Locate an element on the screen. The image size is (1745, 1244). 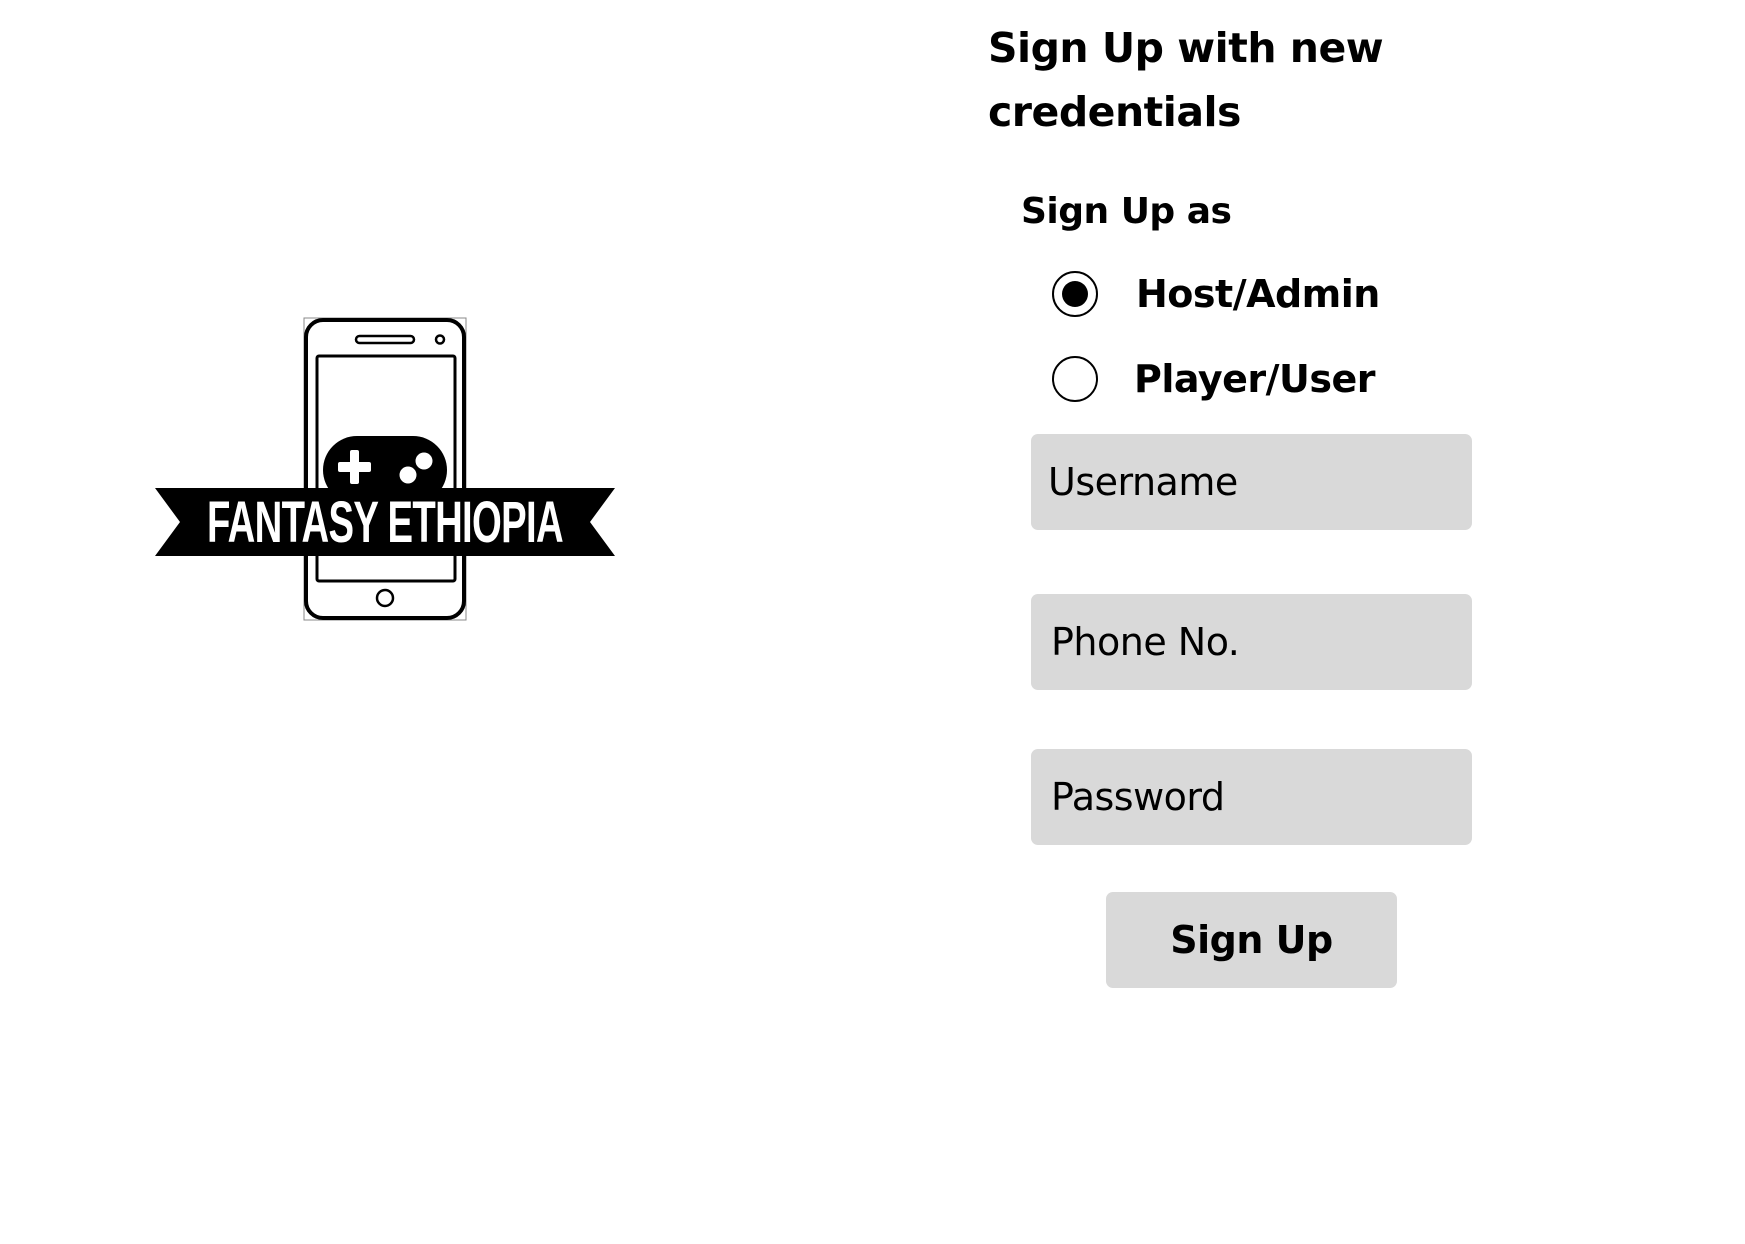
role-label-player-user: Player/User is located at coordinates (1255, 379).